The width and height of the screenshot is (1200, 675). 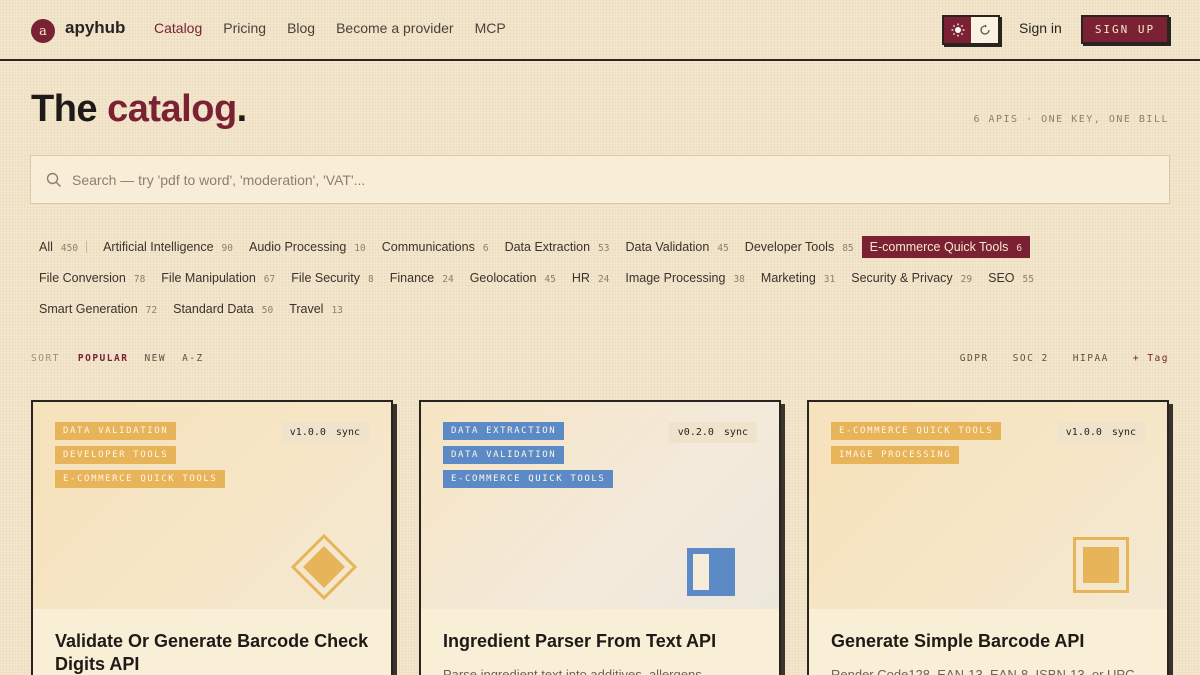 I want to click on card-tag: IMAGE PROCESSING, so click(x=895, y=455).